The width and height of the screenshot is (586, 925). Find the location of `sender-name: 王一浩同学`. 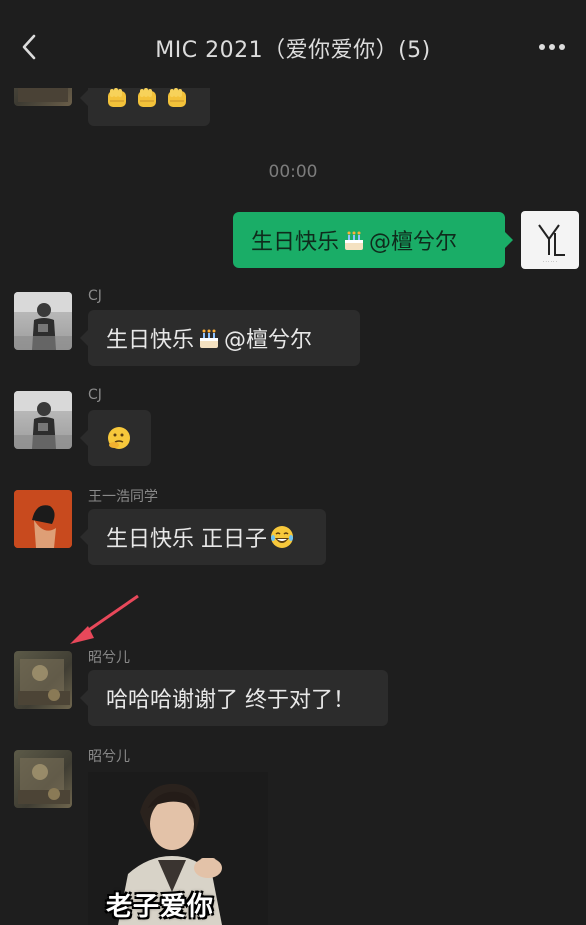

sender-name: 王一浩同学 is located at coordinates (123, 497).